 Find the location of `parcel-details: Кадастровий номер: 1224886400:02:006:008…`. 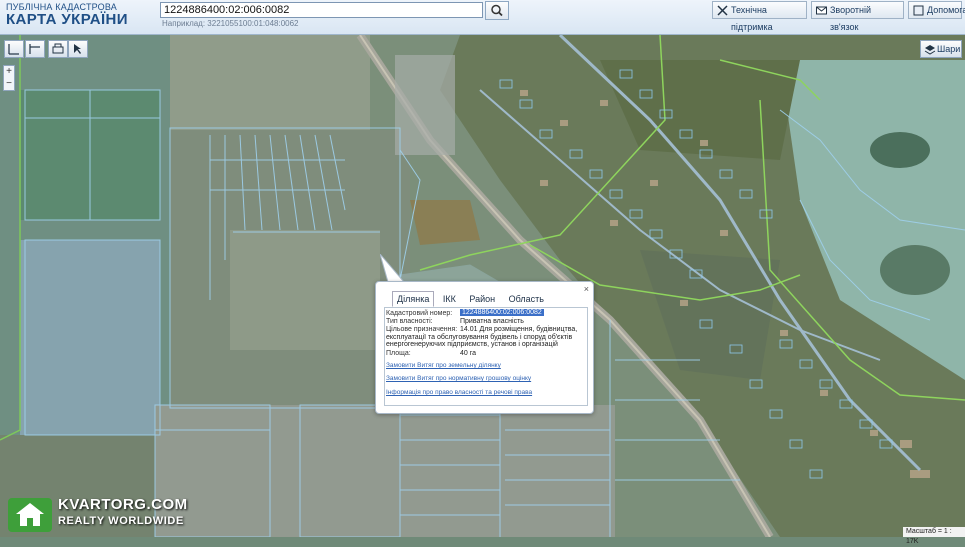

parcel-details: Кадастровий номер: 1224886400:02:006:008… is located at coordinates (486, 356).